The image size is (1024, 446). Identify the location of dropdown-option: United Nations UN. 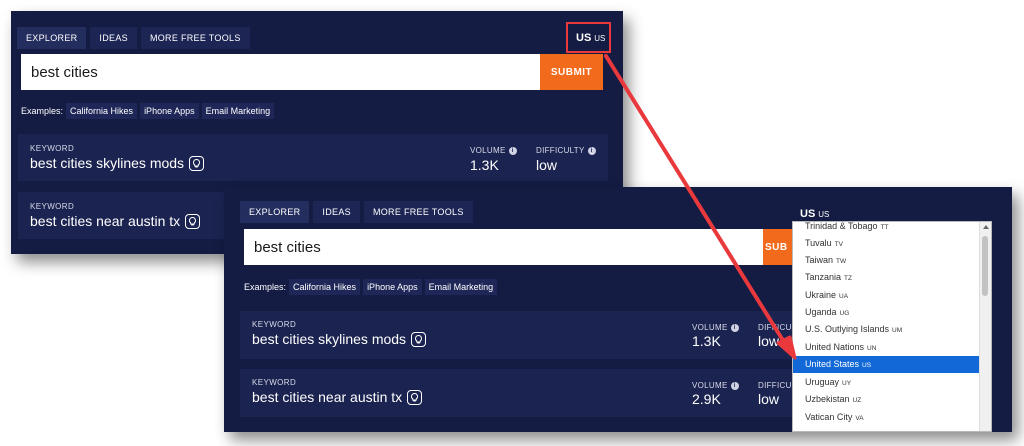
(887, 347).